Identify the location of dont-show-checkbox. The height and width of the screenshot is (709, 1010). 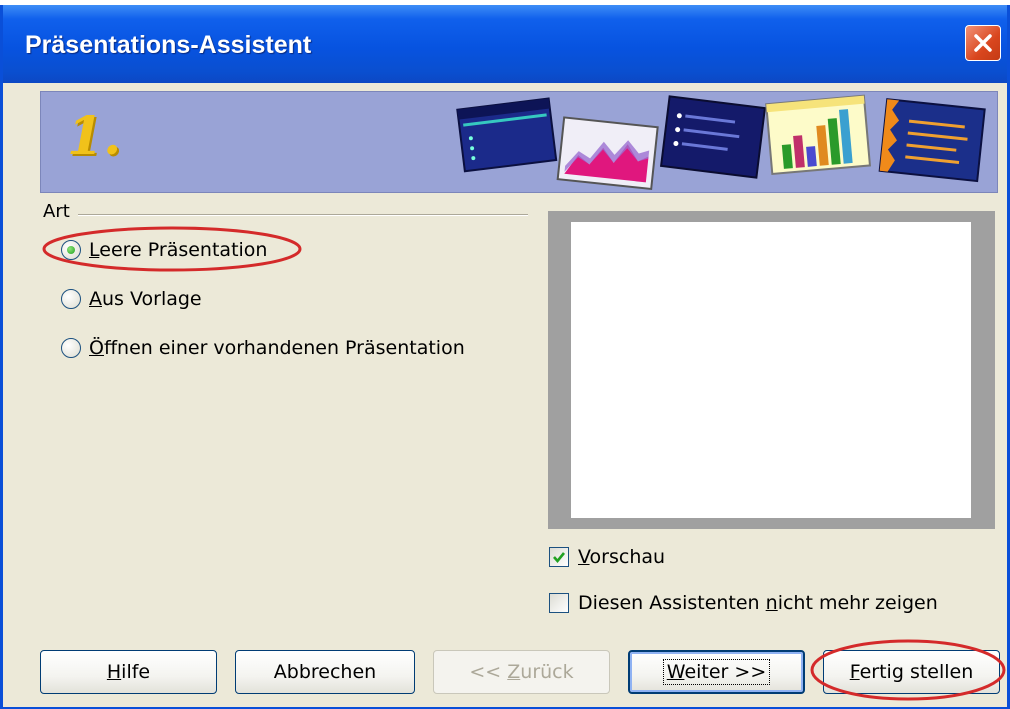
(559, 603).